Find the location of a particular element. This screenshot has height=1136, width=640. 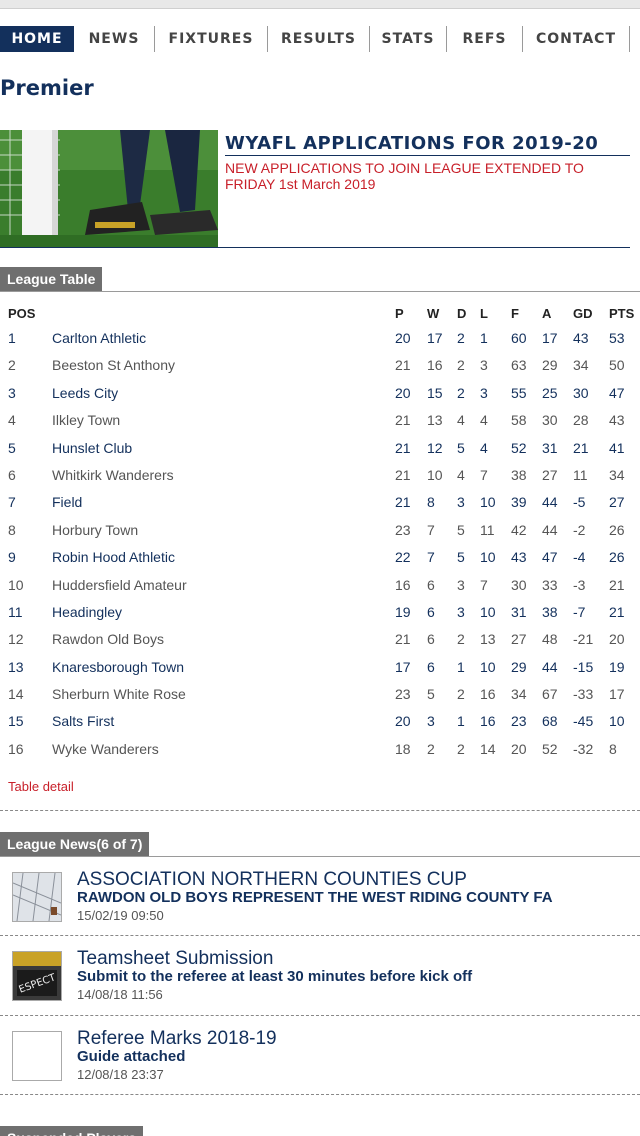

table-row: 6 Whitkirk Wanderers 21 10 4 7 38 27 11 34 is located at coordinates (320, 474).